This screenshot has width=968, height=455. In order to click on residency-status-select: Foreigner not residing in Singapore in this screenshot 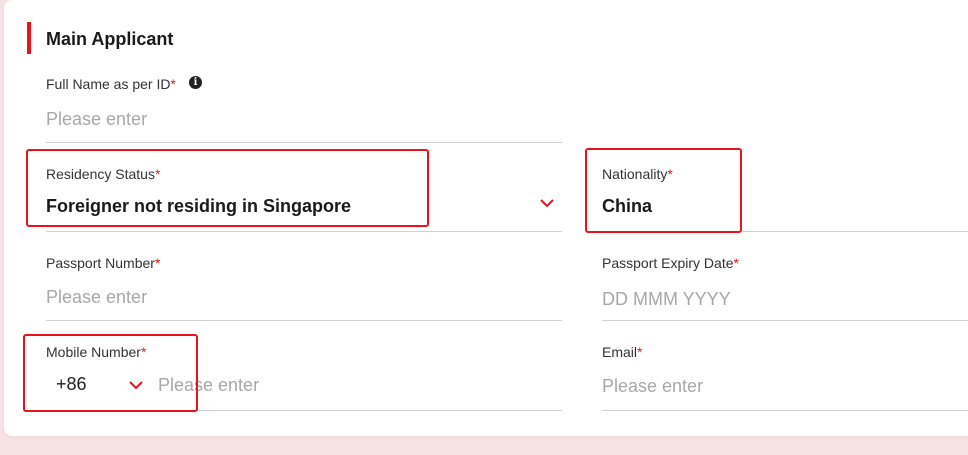, I will do `click(198, 206)`.